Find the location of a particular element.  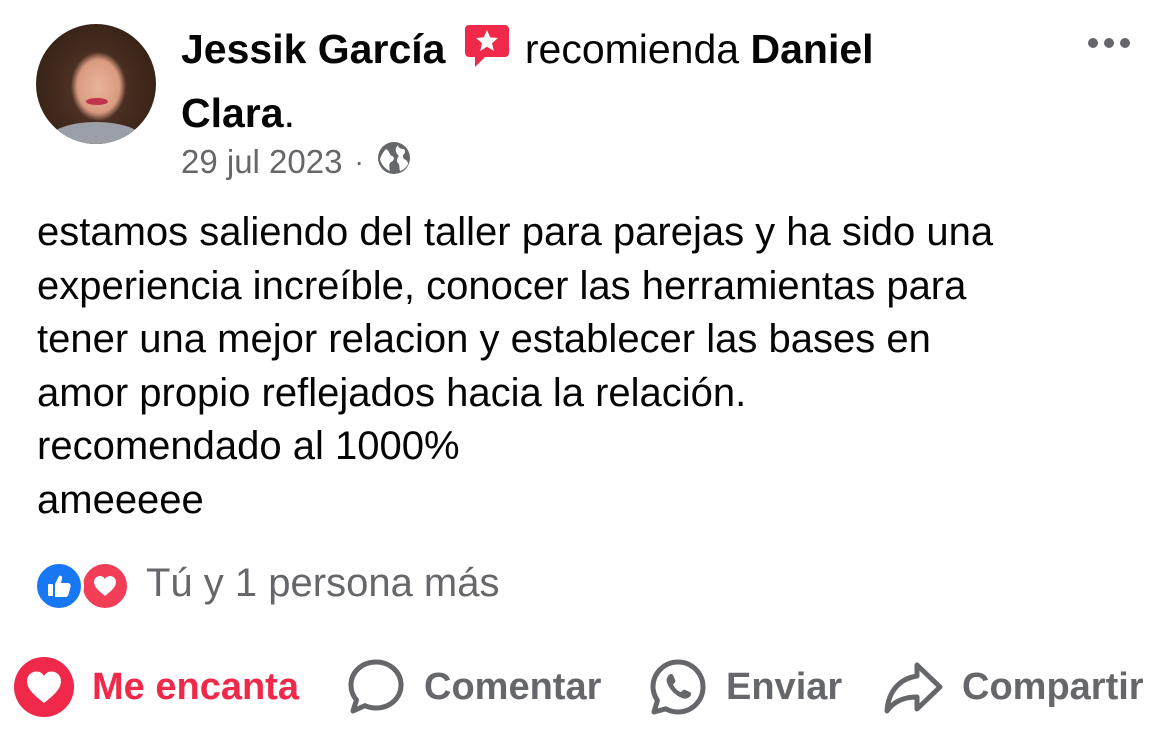

post-action-bar: Me encanta Comentar Enviar Compartir is located at coordinates (585, 687).